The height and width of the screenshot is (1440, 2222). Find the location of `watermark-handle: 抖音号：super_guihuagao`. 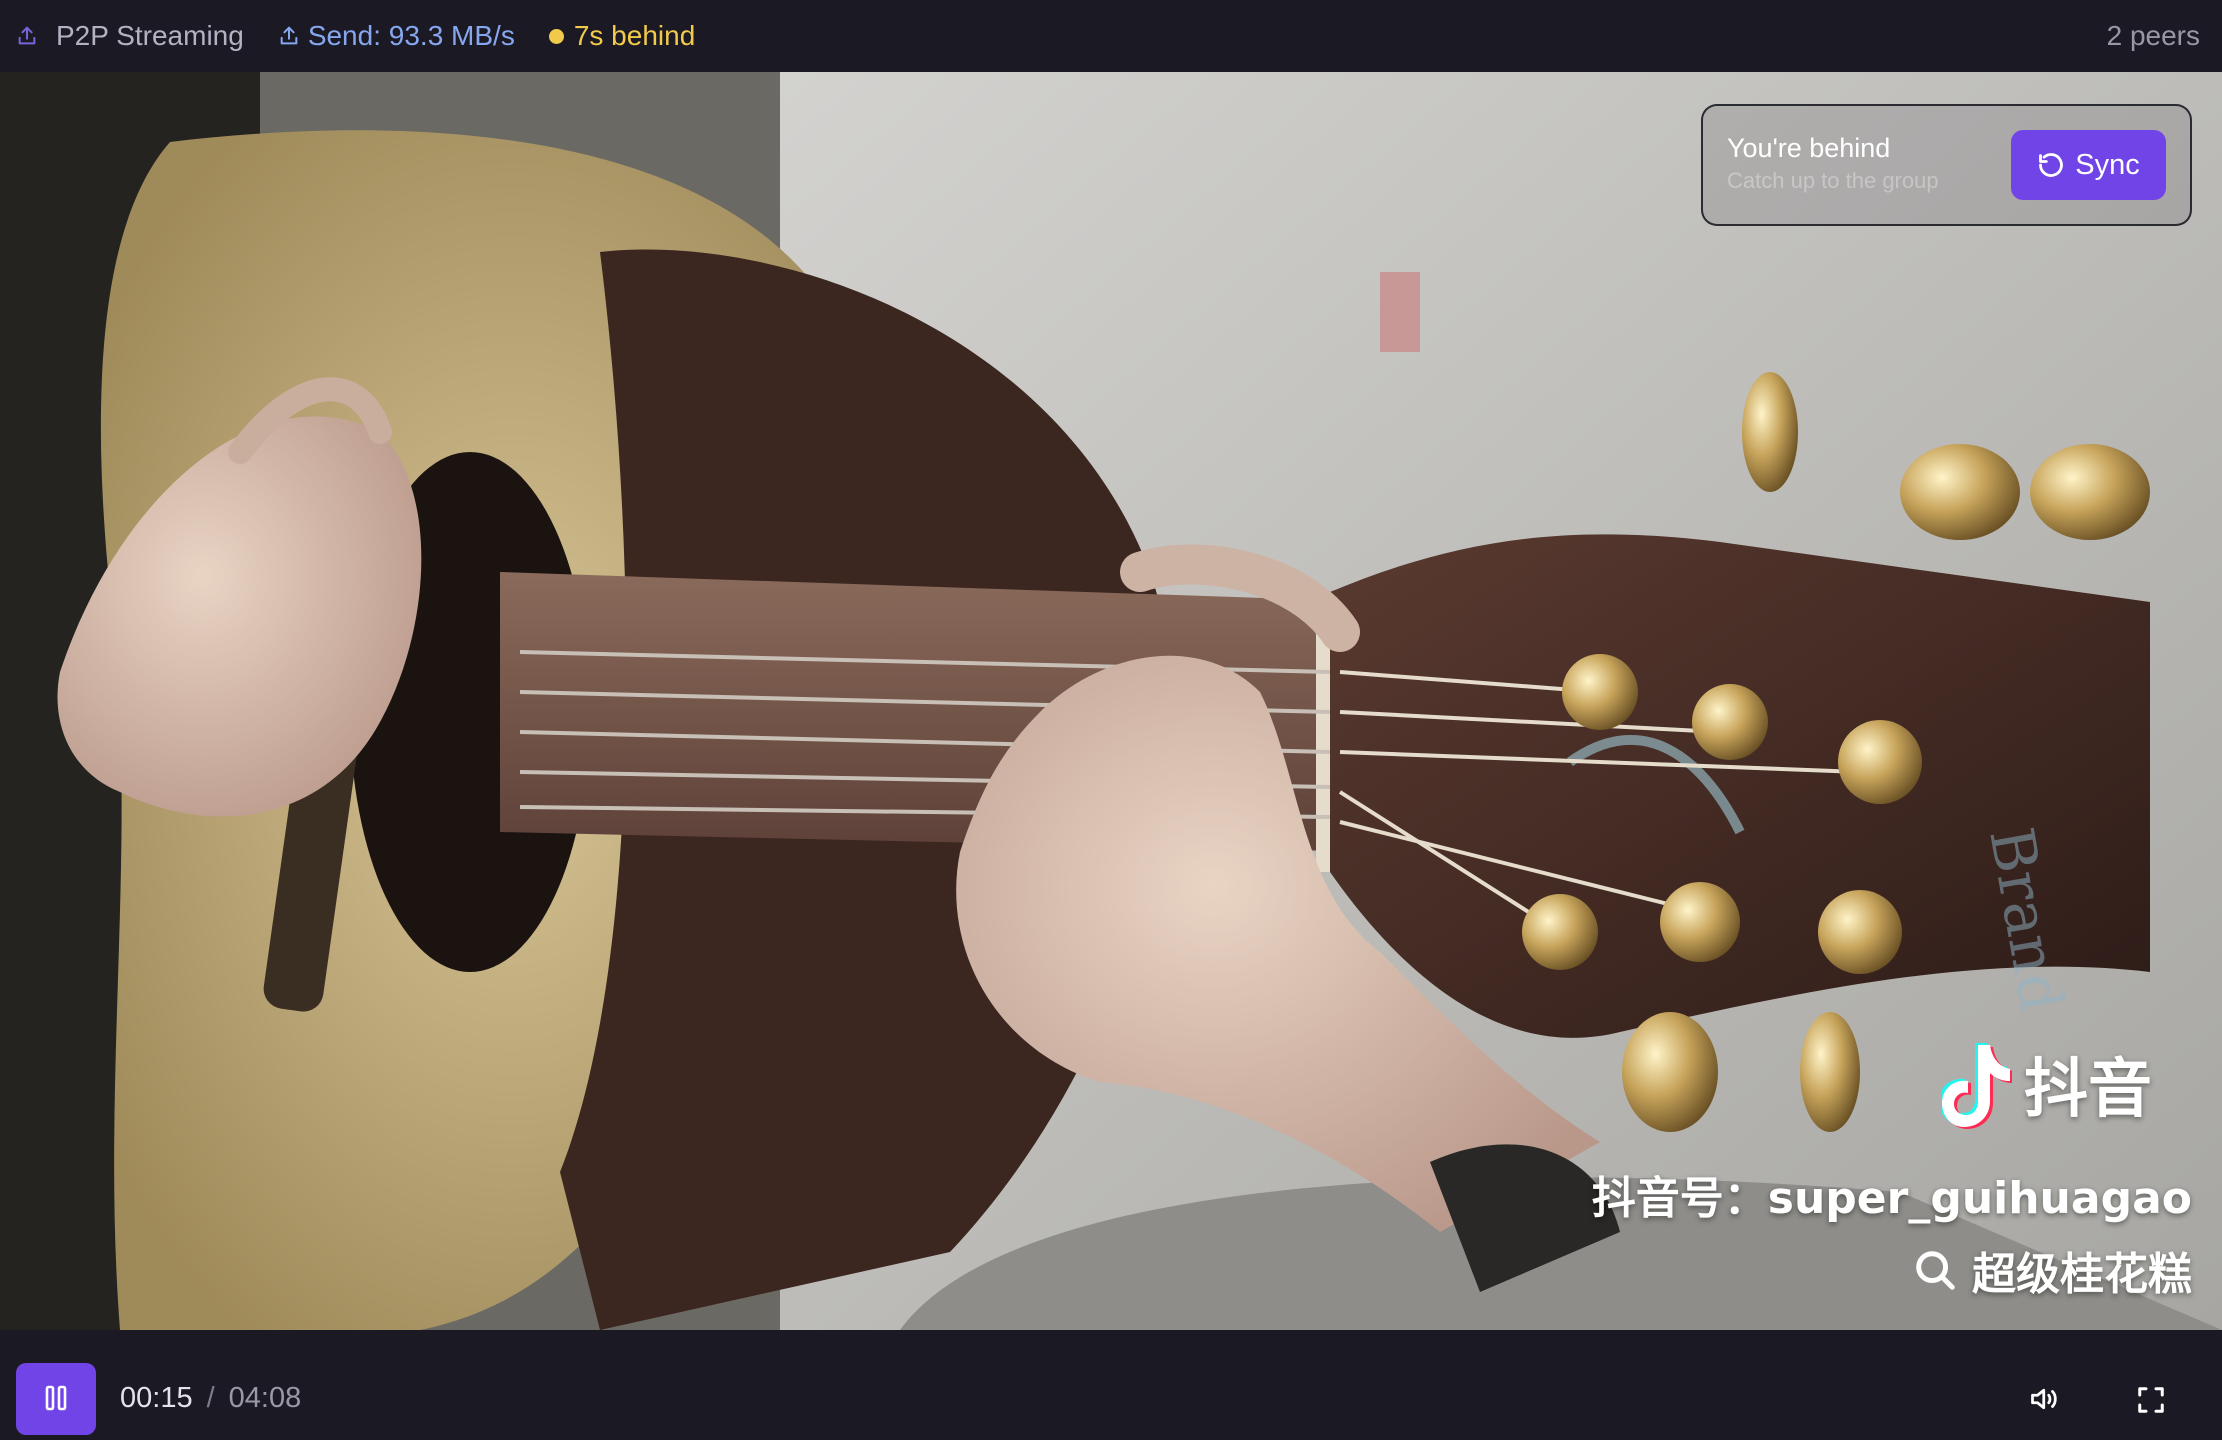

watermark-handle: 抖音号：super_guihuagao is located at coordinates (1891, 1198).